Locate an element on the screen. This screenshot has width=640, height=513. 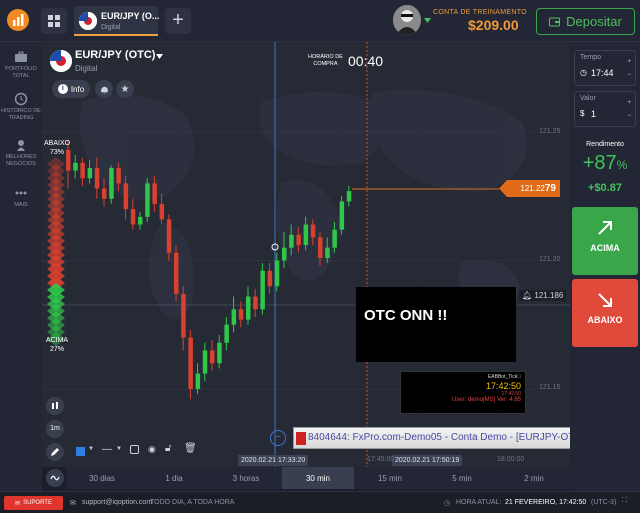
history-icon is located at coordinates (21, 99).